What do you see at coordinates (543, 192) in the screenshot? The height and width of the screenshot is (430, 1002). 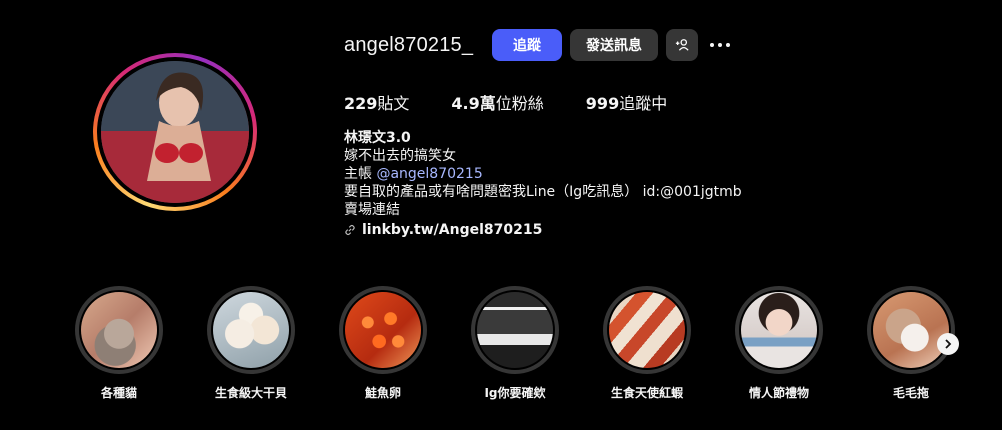 I see `bio-line-3: 要自取的產品或有啥問題密我Line（Ig吃訊息） id:@001jgtmb` at bounding box center [543, 192].